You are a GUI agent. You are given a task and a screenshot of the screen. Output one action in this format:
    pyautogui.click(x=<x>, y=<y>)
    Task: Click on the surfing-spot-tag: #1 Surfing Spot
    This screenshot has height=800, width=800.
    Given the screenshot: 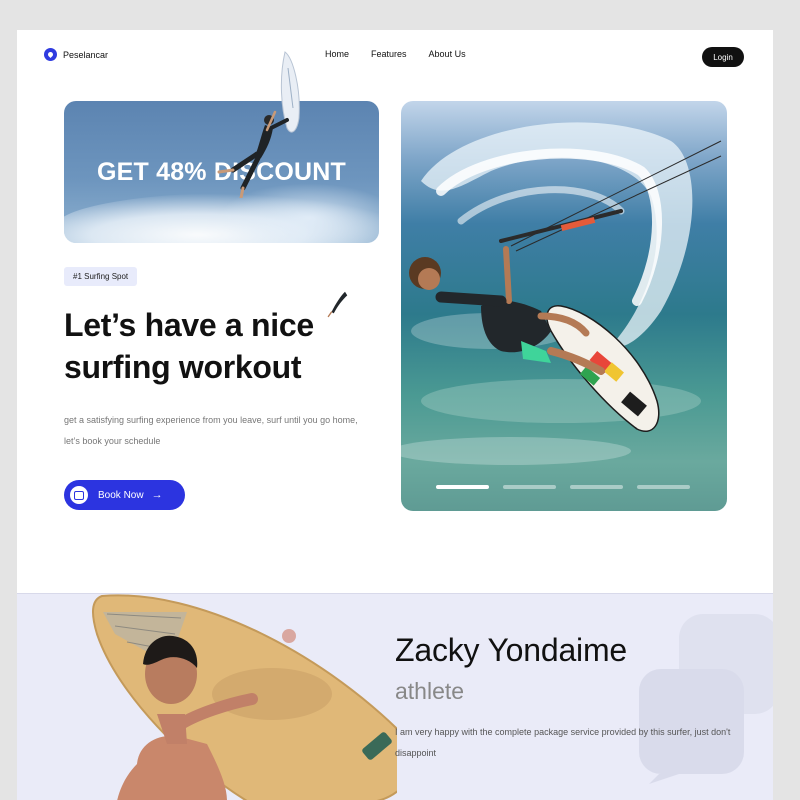 What is the action you would take?
    pyautogui.click(x=101, y=276)
    